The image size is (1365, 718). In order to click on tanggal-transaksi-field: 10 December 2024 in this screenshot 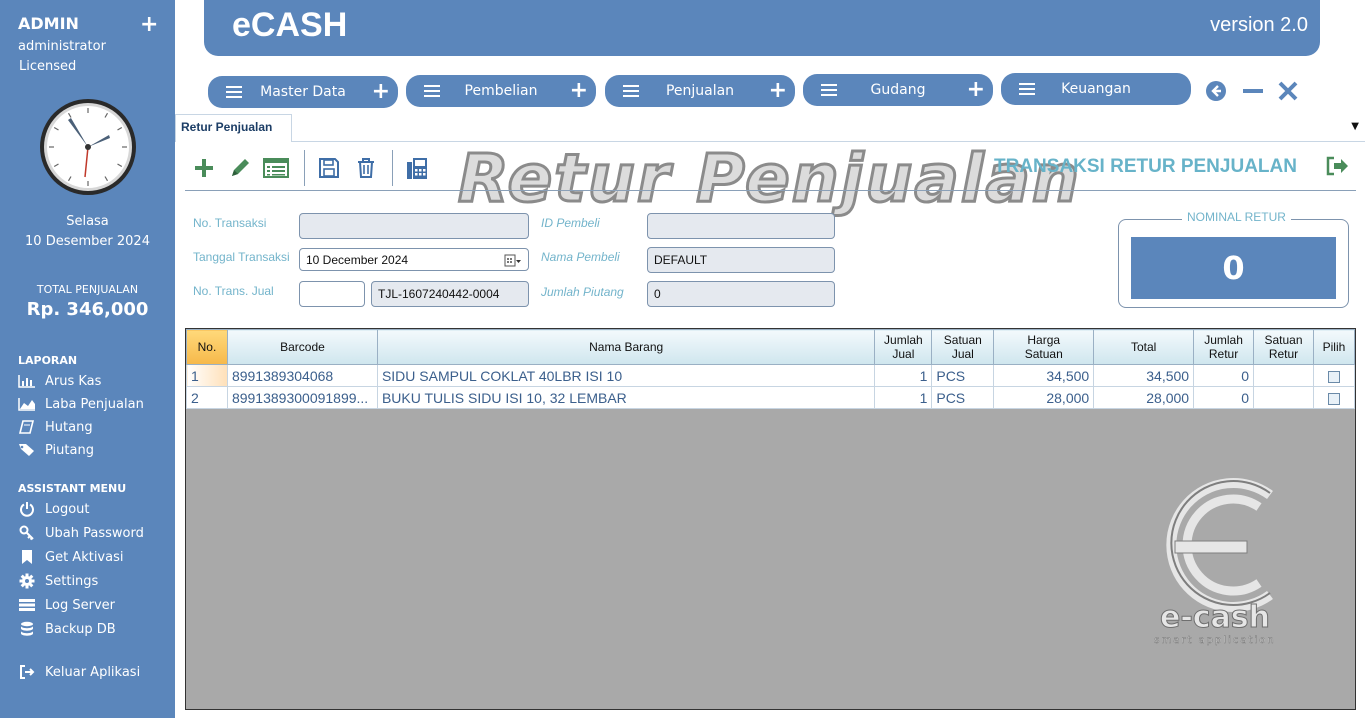, I will do `click(414, 259)`.